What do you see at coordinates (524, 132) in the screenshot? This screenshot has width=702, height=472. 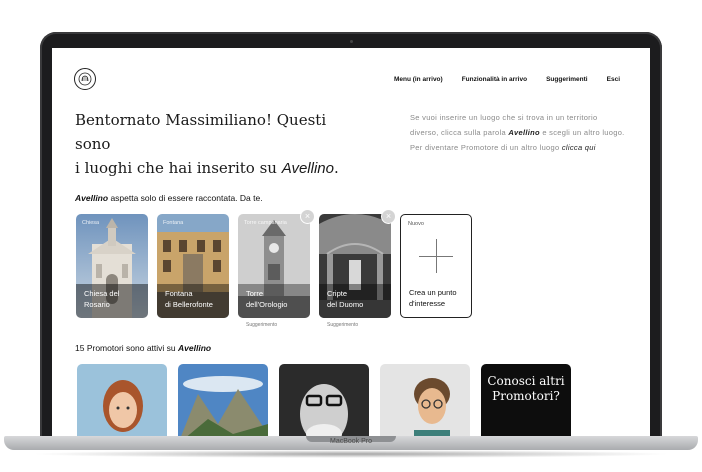 I see `intro-city-link: Avellino` at bounding box center [524, 132].